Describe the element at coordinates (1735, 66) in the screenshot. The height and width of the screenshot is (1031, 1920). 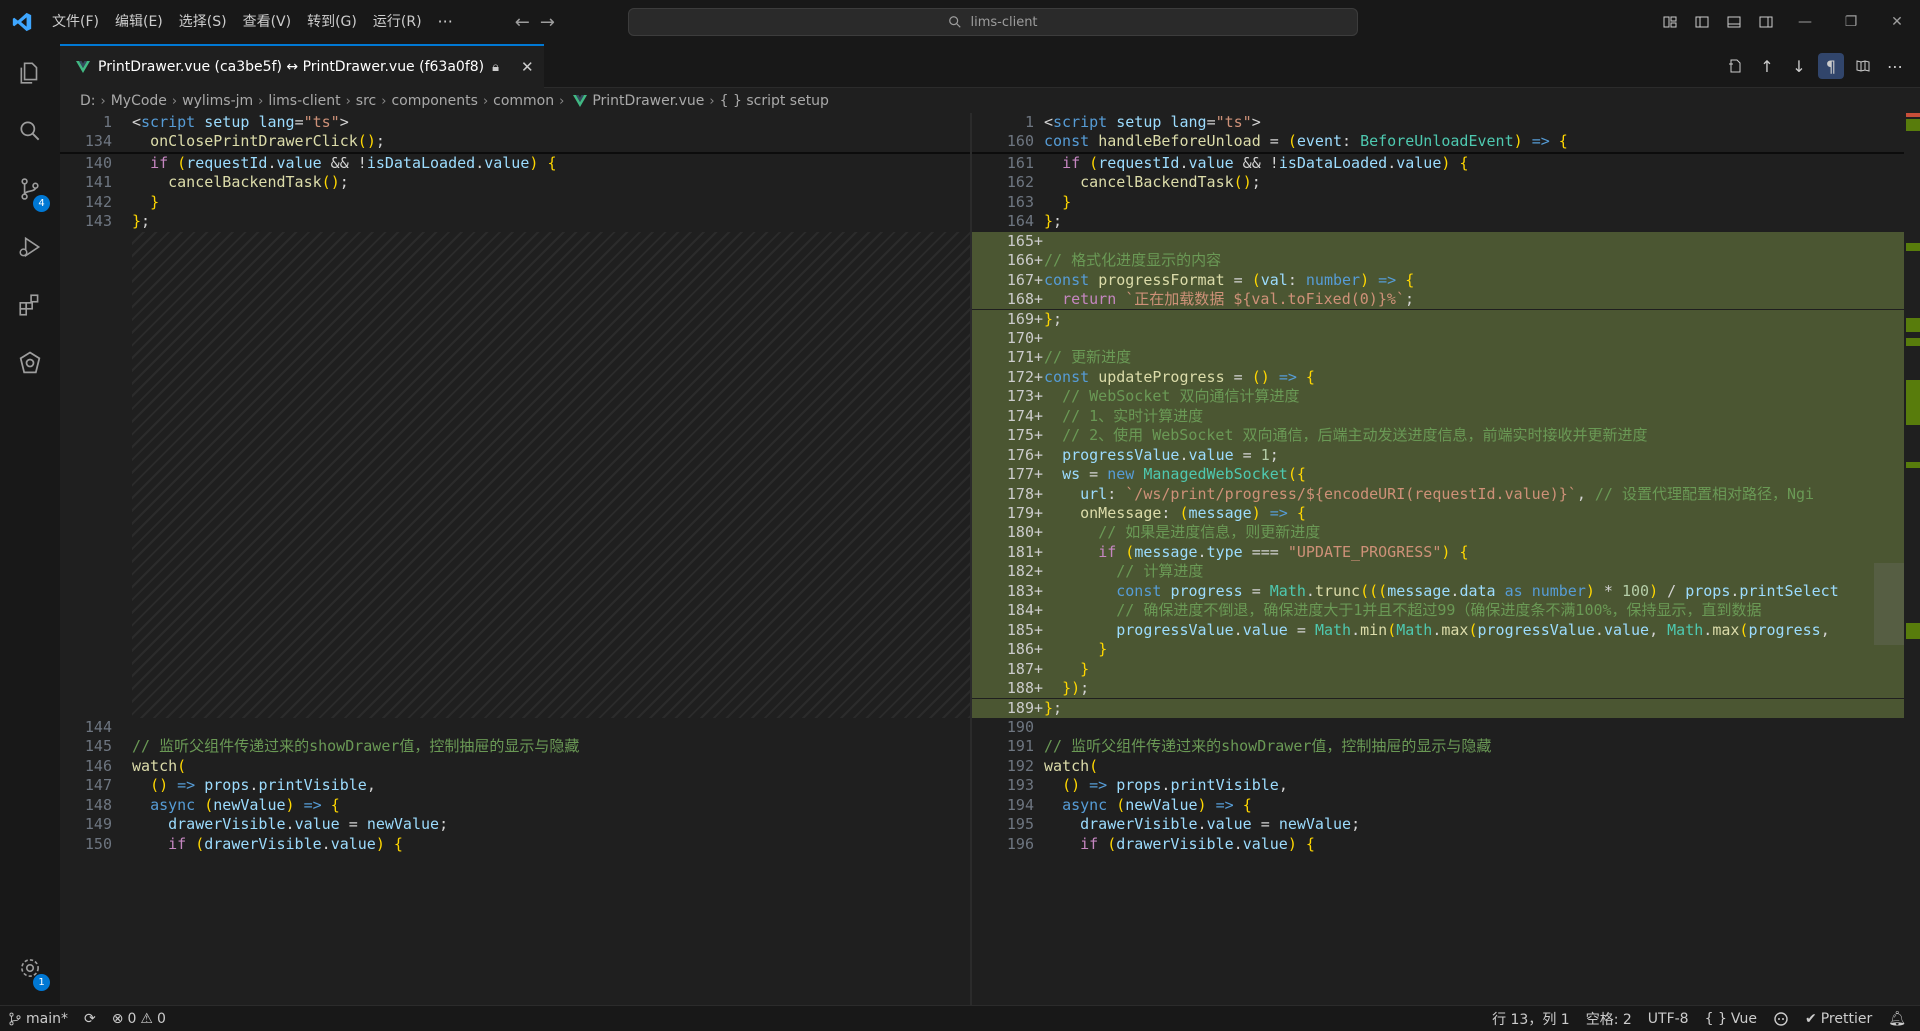
I see `open-file-icon` at that location.